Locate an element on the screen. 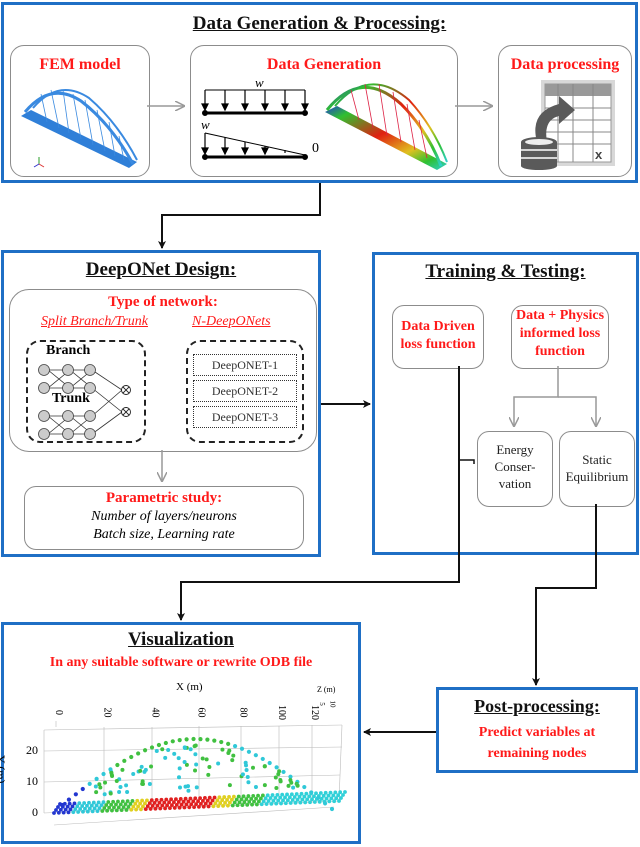  fem-model-card: FEM model is located at coordinates (80, 111).